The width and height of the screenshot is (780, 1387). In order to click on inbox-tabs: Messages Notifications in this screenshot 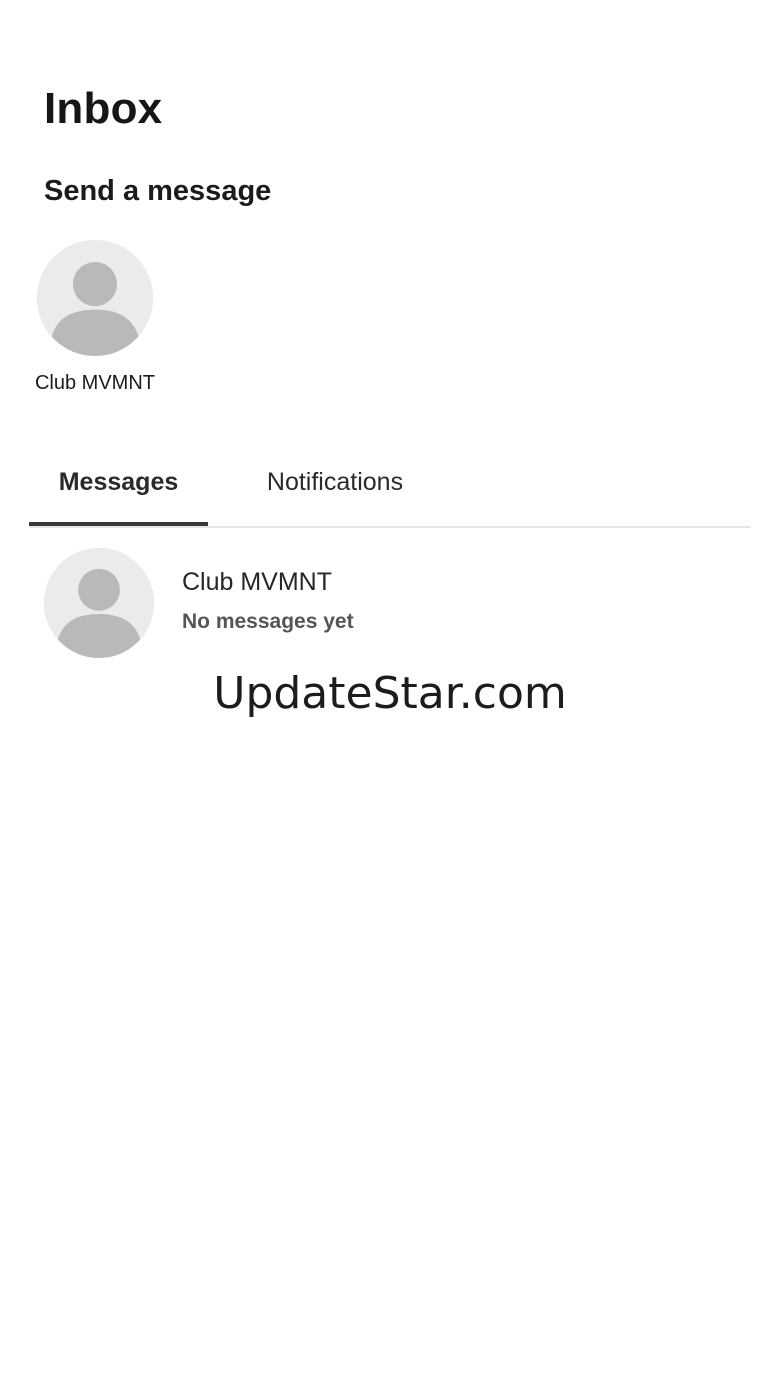, I will do `click(390, 484)`.